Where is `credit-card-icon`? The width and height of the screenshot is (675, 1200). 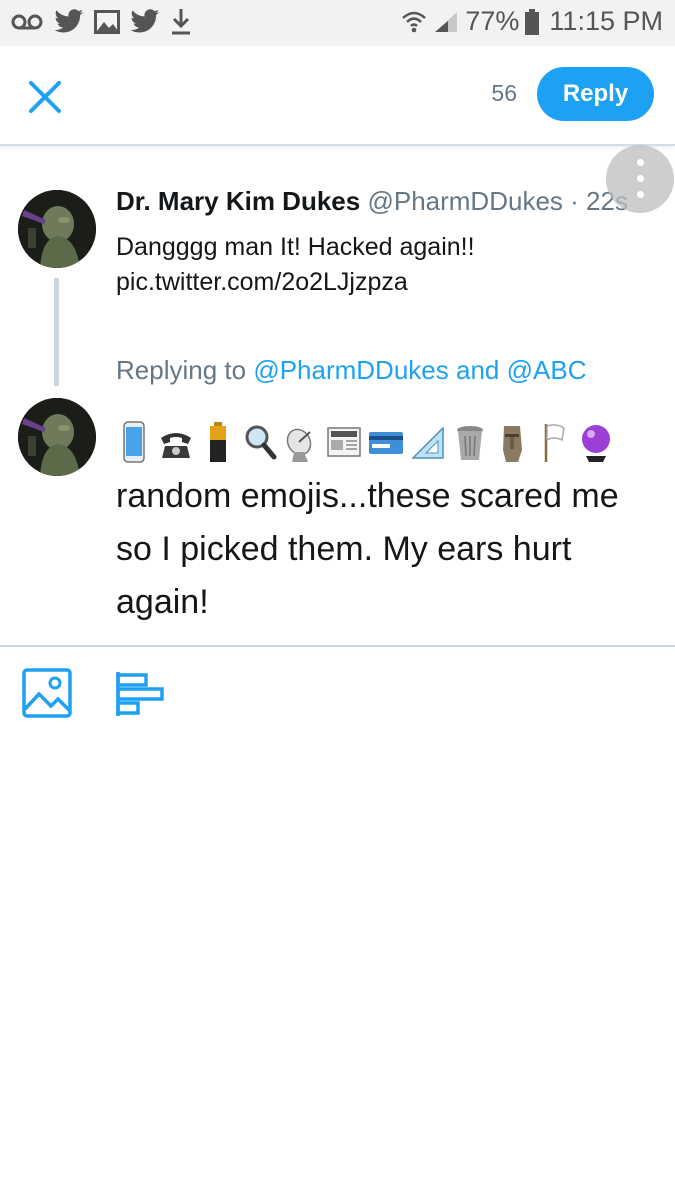 credit-card-icon is located at coordinates (386, 443).